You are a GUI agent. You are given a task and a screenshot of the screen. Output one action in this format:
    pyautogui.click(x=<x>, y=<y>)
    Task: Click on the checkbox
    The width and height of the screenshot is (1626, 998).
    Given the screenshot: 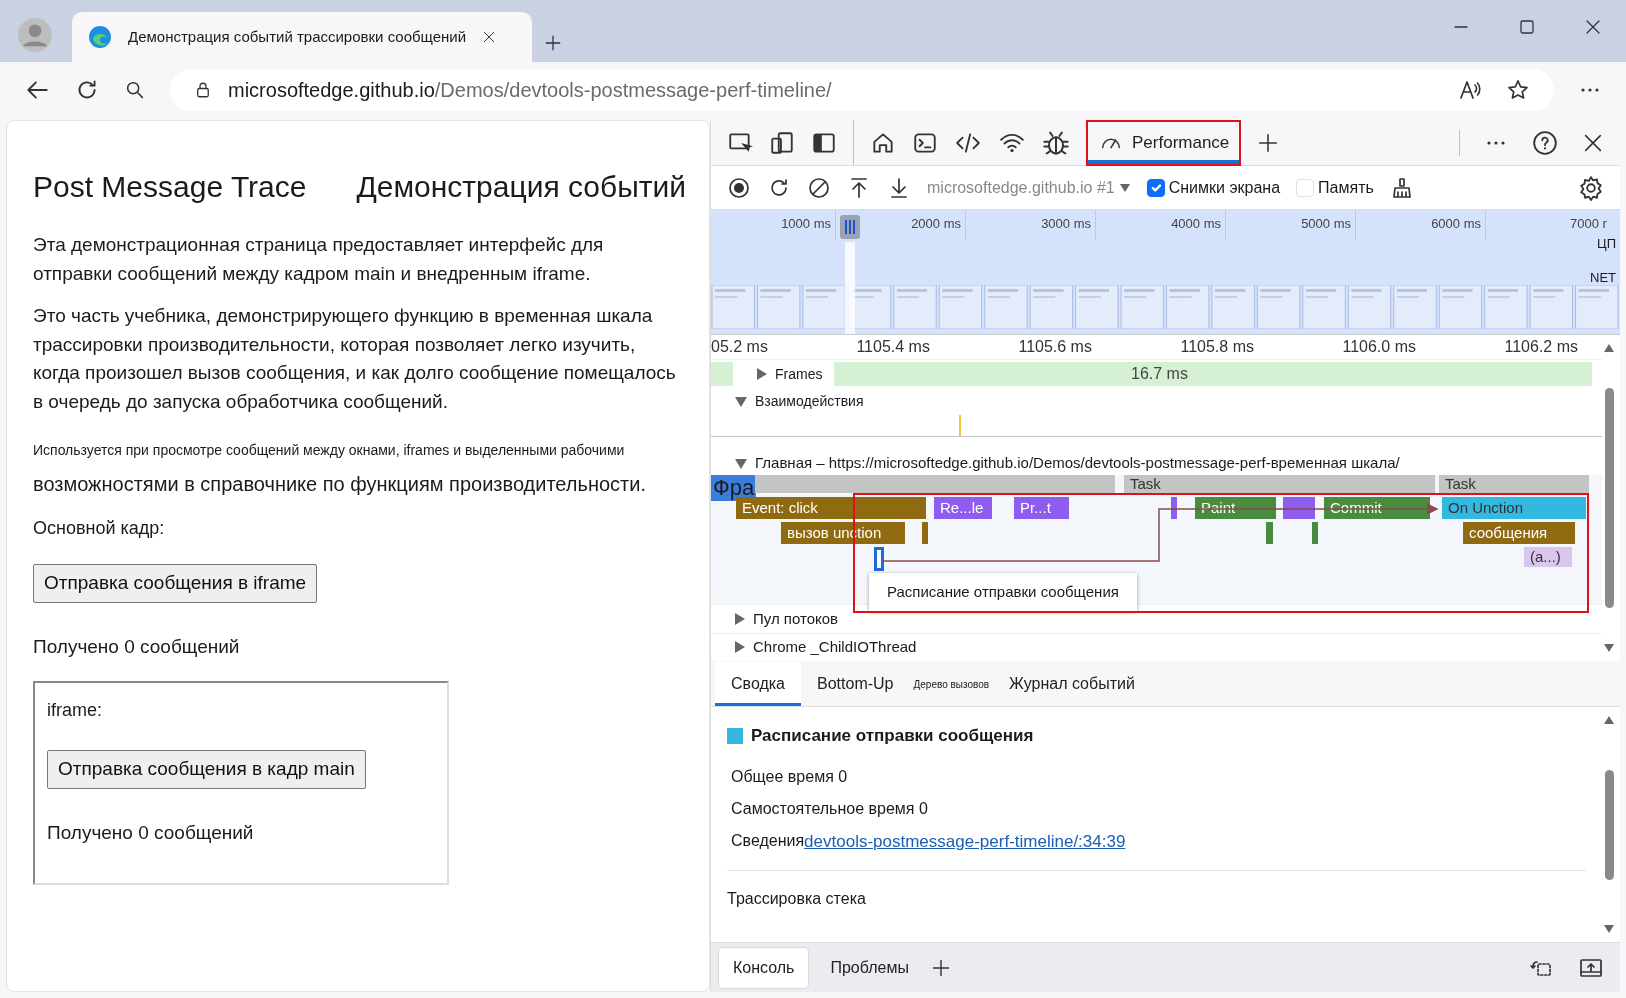 What is the action you would take?
    pyautogui.click(x=1155, y=187)
    